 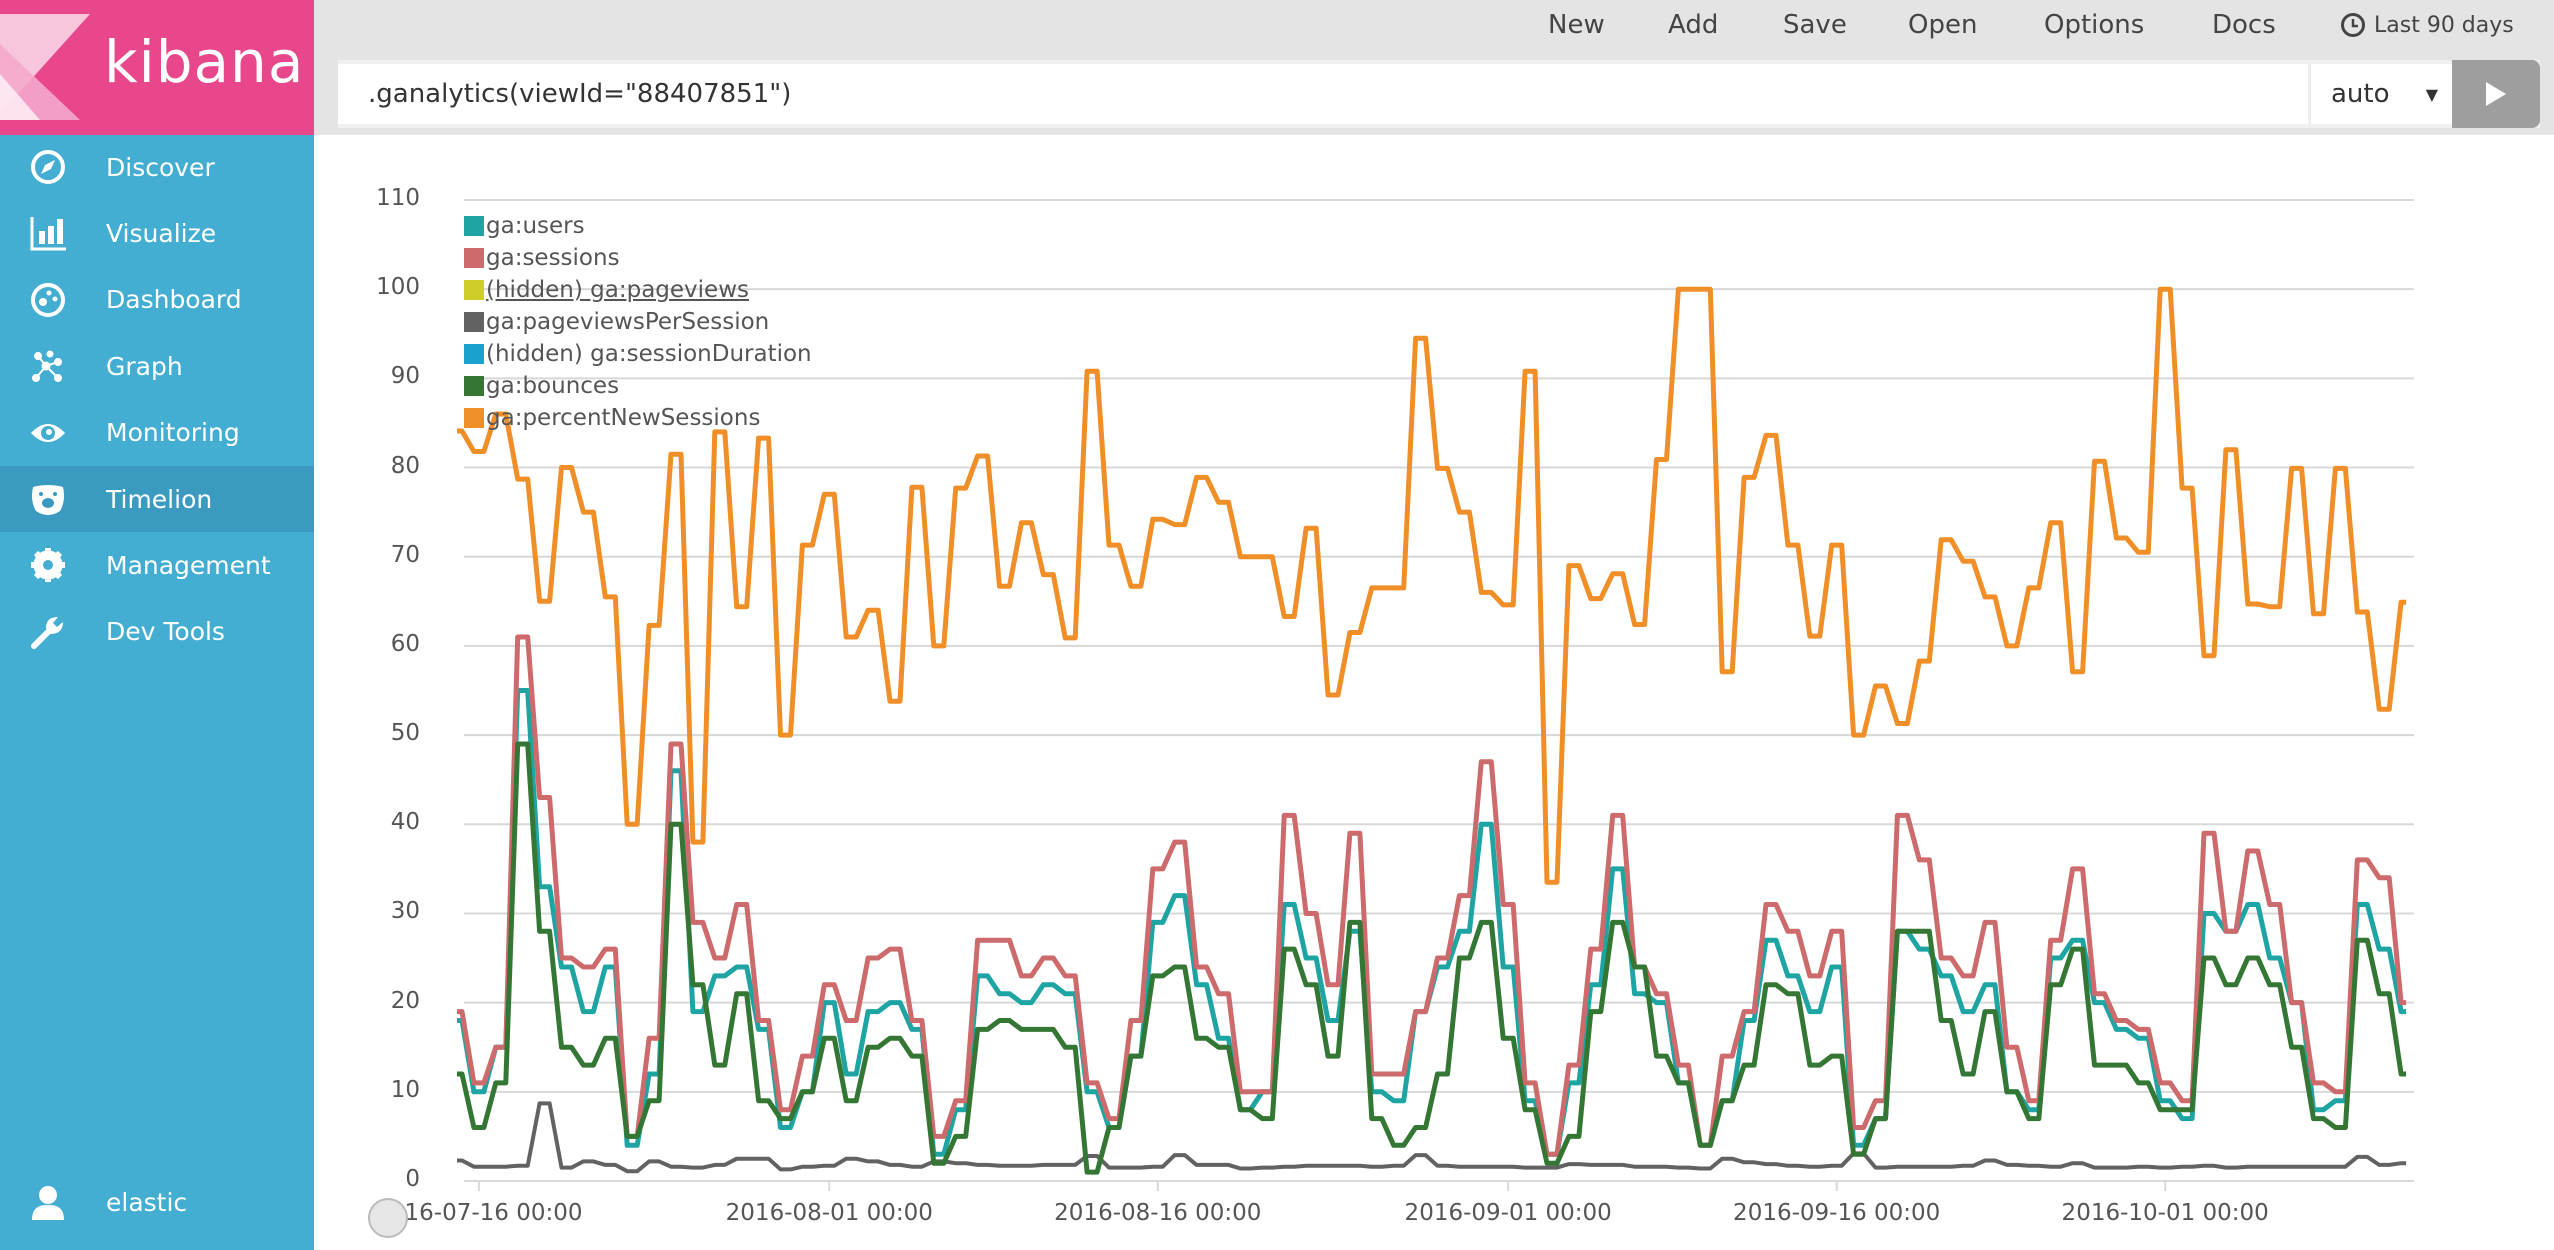 I want to click on sidebar-item-label: Discover, so click(x=160, y=167).